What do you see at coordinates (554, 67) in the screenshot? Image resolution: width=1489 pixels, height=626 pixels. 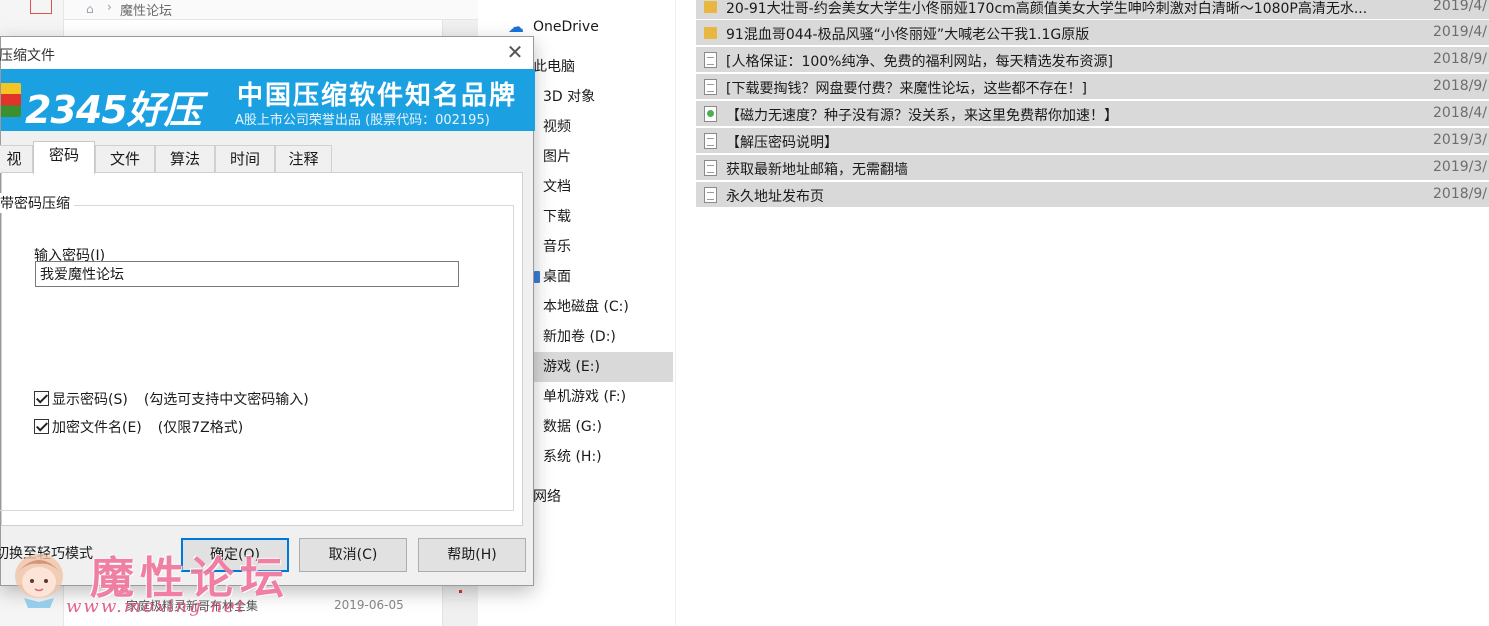 I see `nav-item-label: 此电脑` at bounding box center [554, 67].